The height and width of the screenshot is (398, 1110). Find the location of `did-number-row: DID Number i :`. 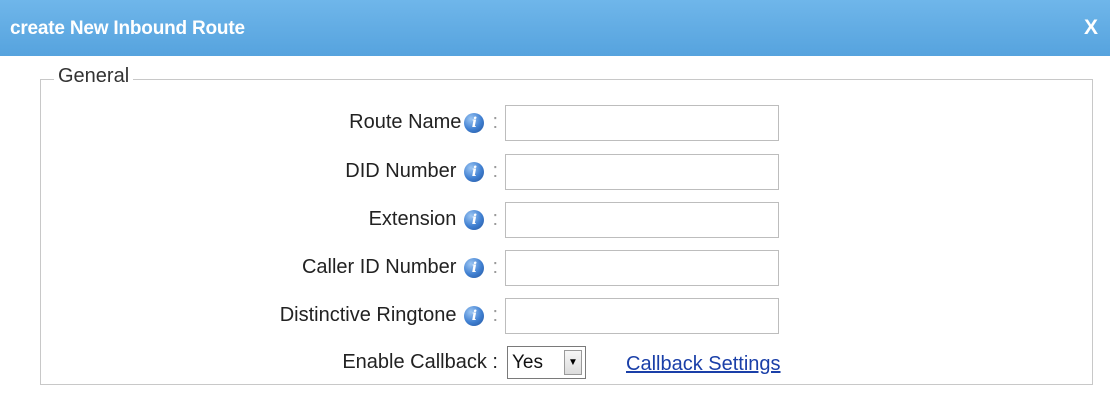

did-number-row: DID Number i : is located at coordinates (555, 172).